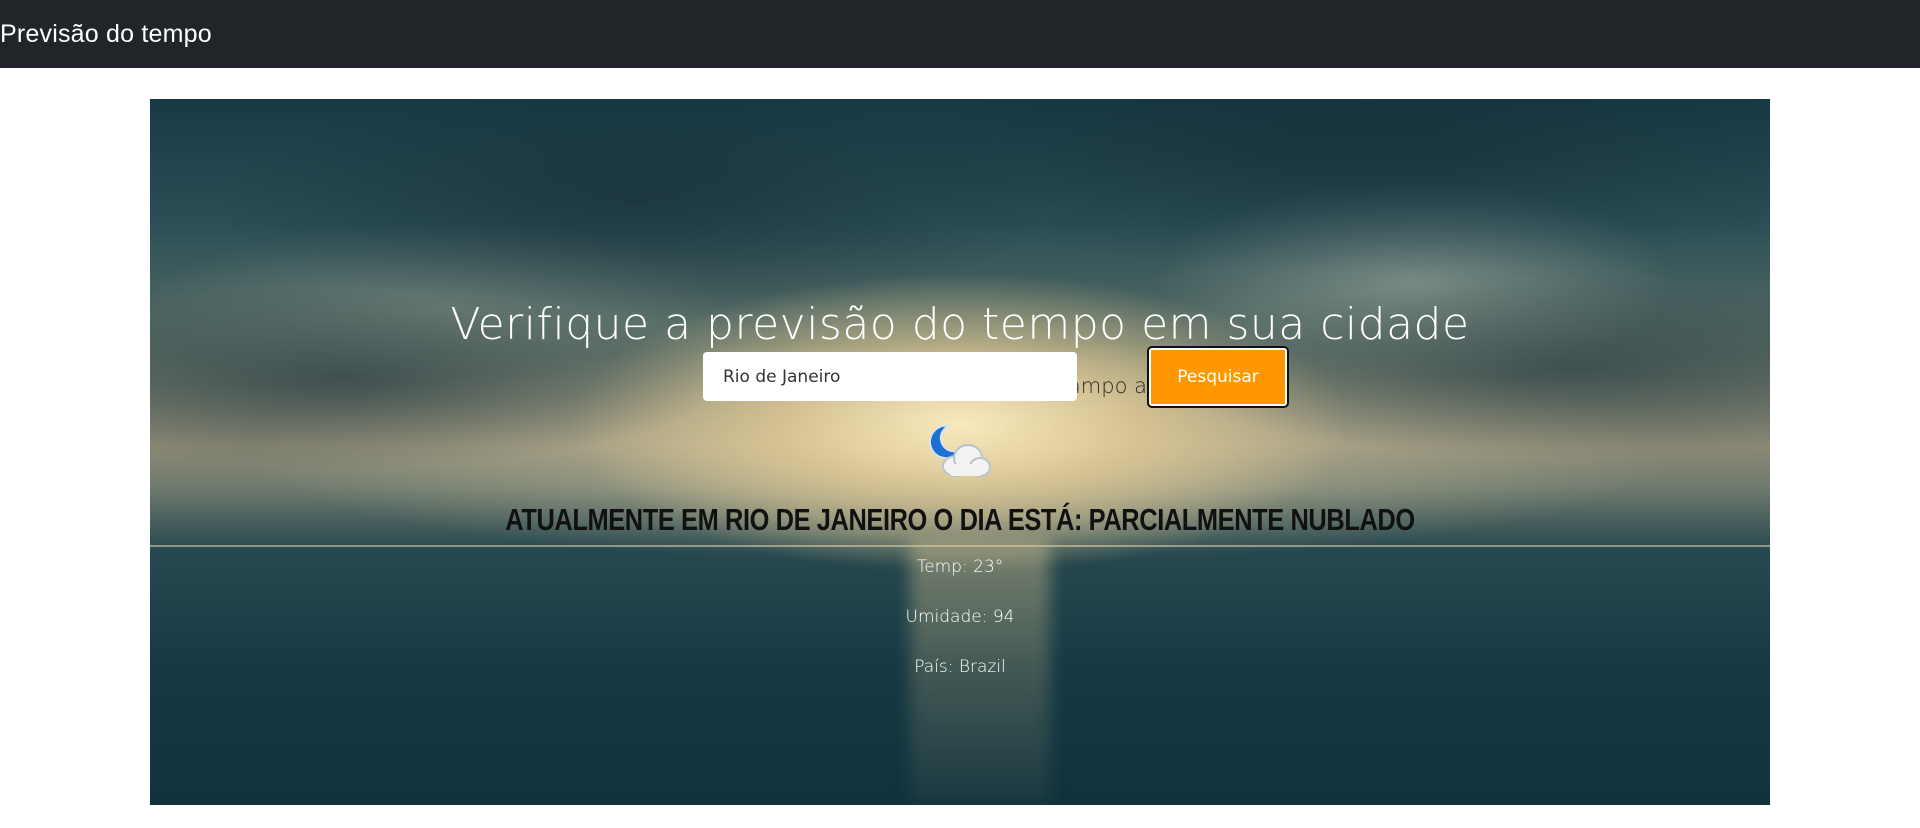  What do you see at coordinates (890, 376) in the screenshot?
I see `city-search-input` at bounding box center [890, 376].